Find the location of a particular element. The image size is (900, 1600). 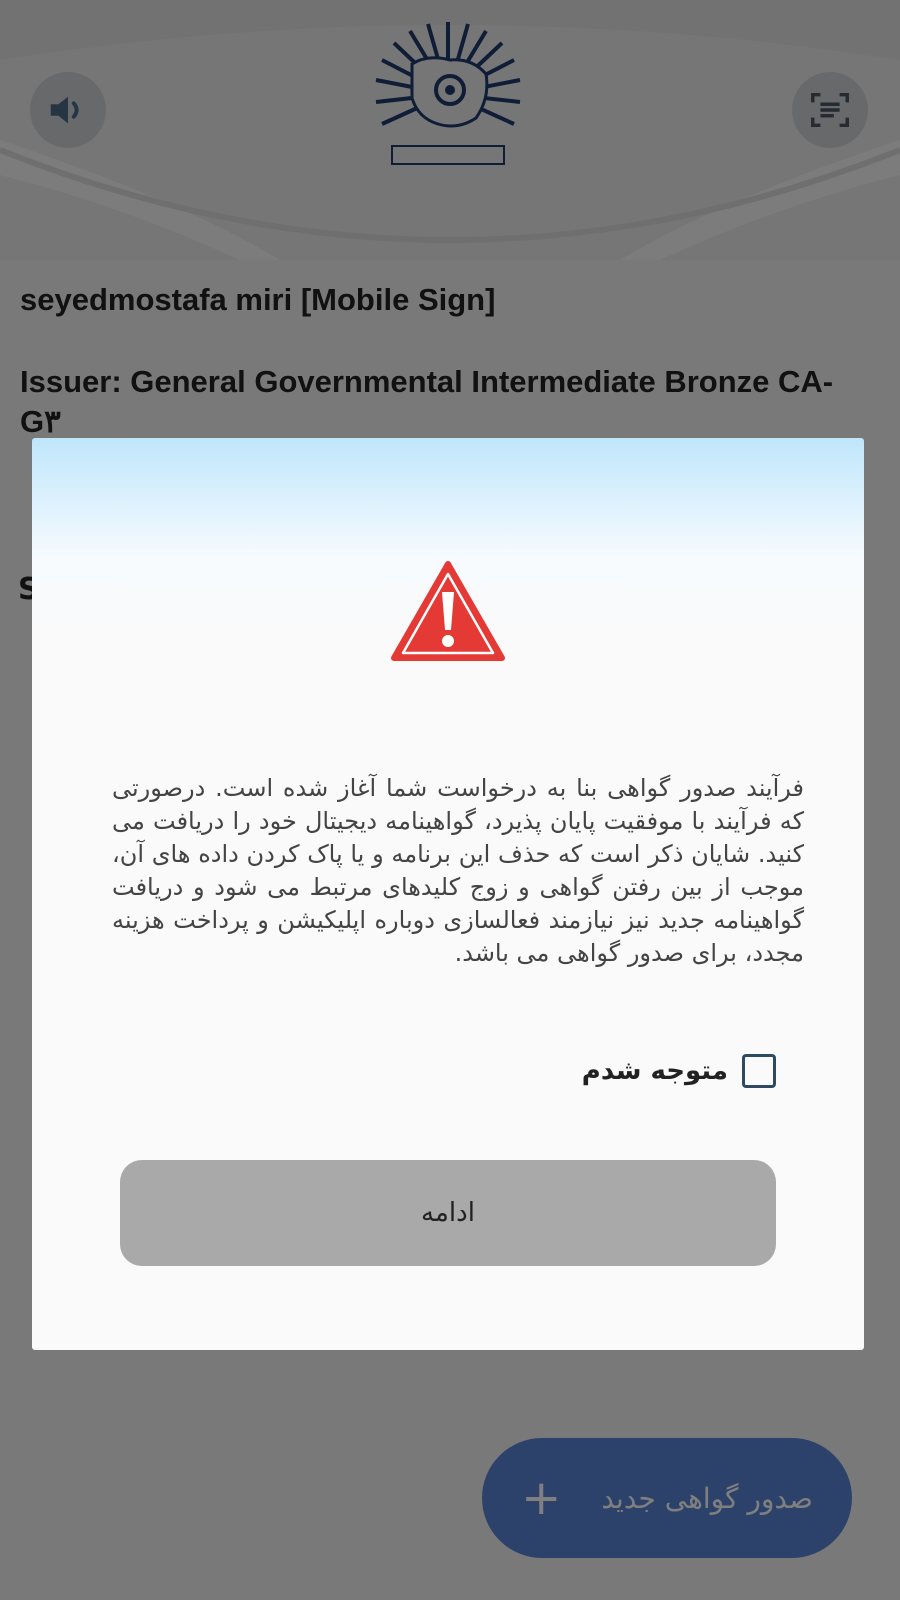

acknowledge-row: متوجه شدم is located at coordinates (679, 1071).